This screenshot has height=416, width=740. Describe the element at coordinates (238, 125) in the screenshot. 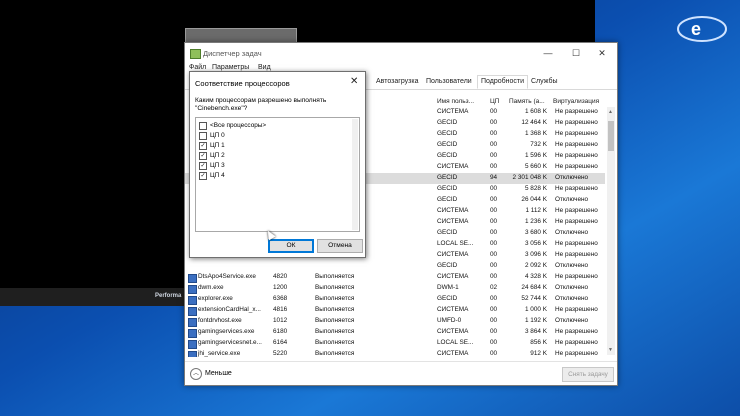

I see `processor-label: <Все процессоры>` at that location.